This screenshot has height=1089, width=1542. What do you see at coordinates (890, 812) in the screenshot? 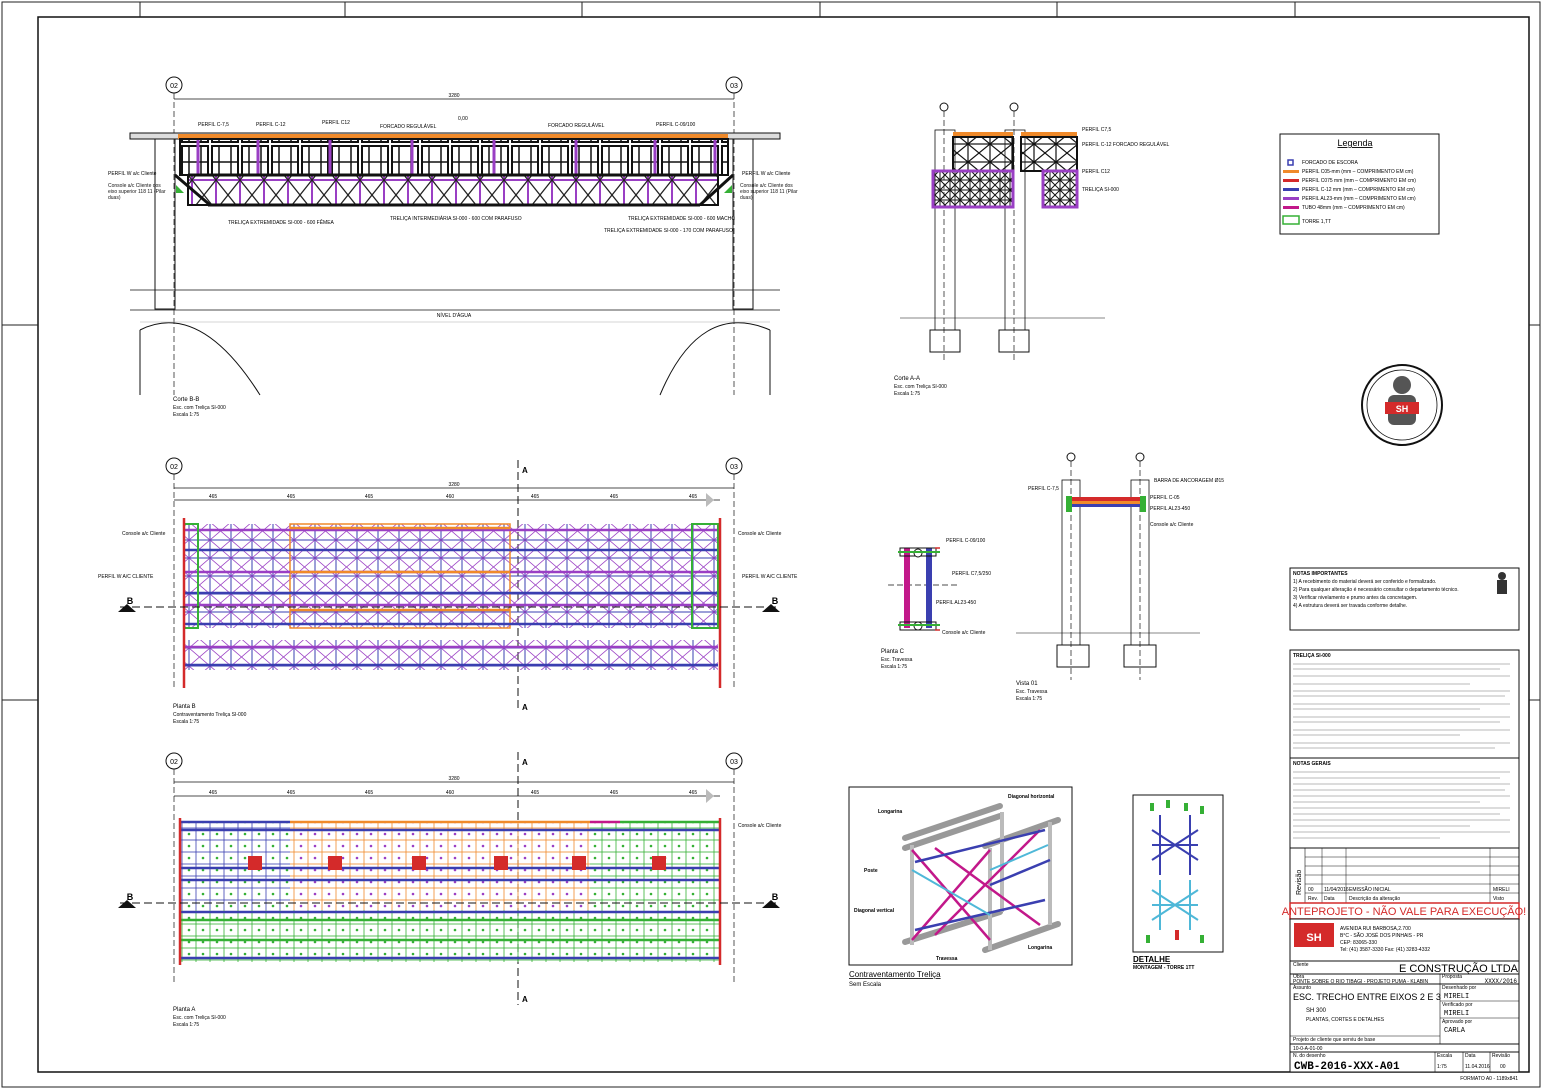
I see `iso-label-longarina: Longarina` at bounding box center [890, 812].